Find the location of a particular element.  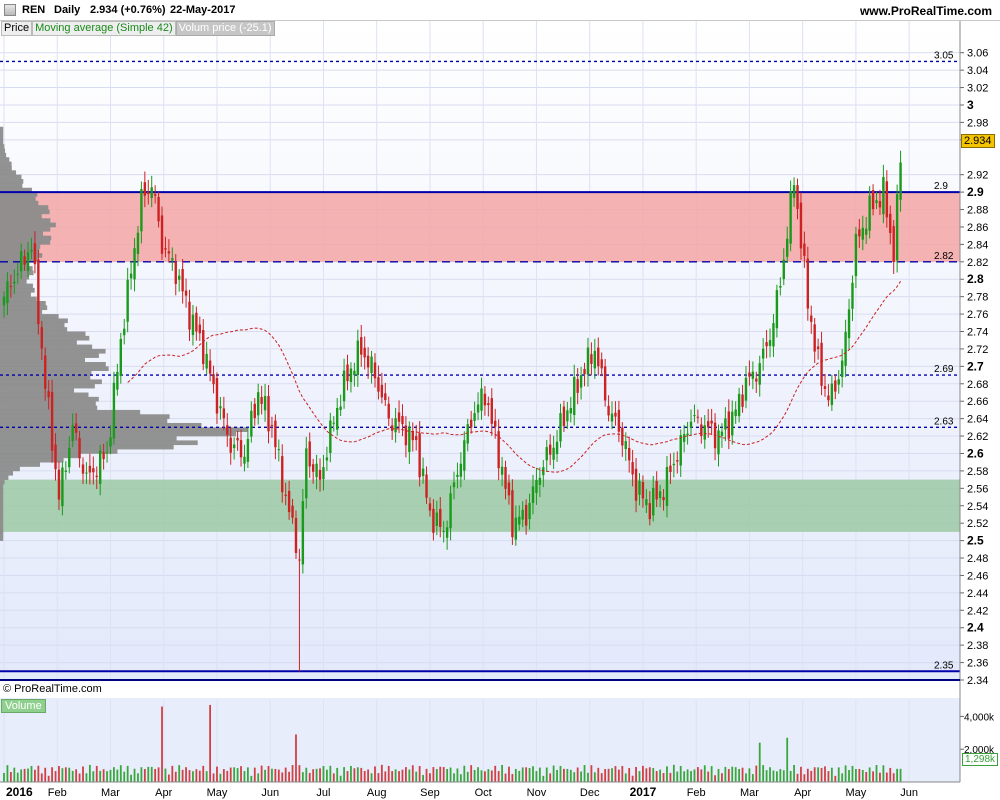

legend-moving-average: Moving average (Simple 42) is located at coordinates (104, 28).